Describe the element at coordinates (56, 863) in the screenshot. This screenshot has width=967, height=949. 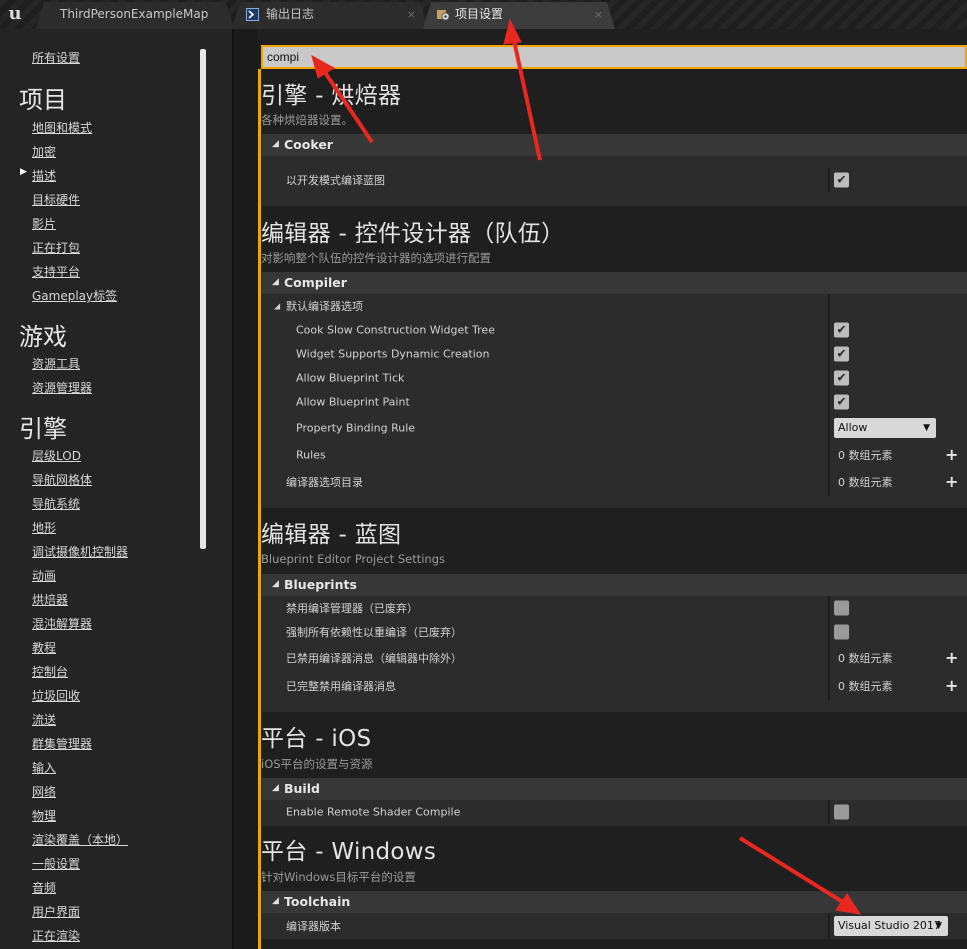
I see `sidebar-item-general-settings: 一般设置` at that location.